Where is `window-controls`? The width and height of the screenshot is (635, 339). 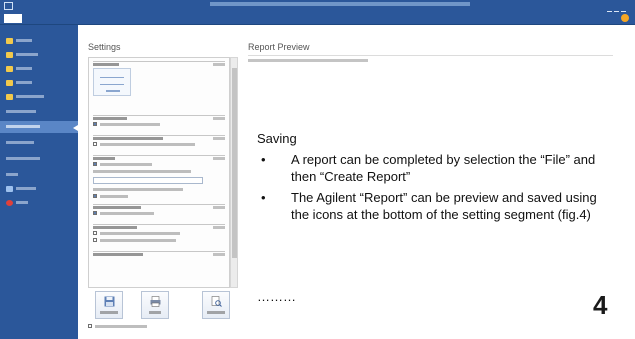 window-controls is located at coordinates (616, 9).